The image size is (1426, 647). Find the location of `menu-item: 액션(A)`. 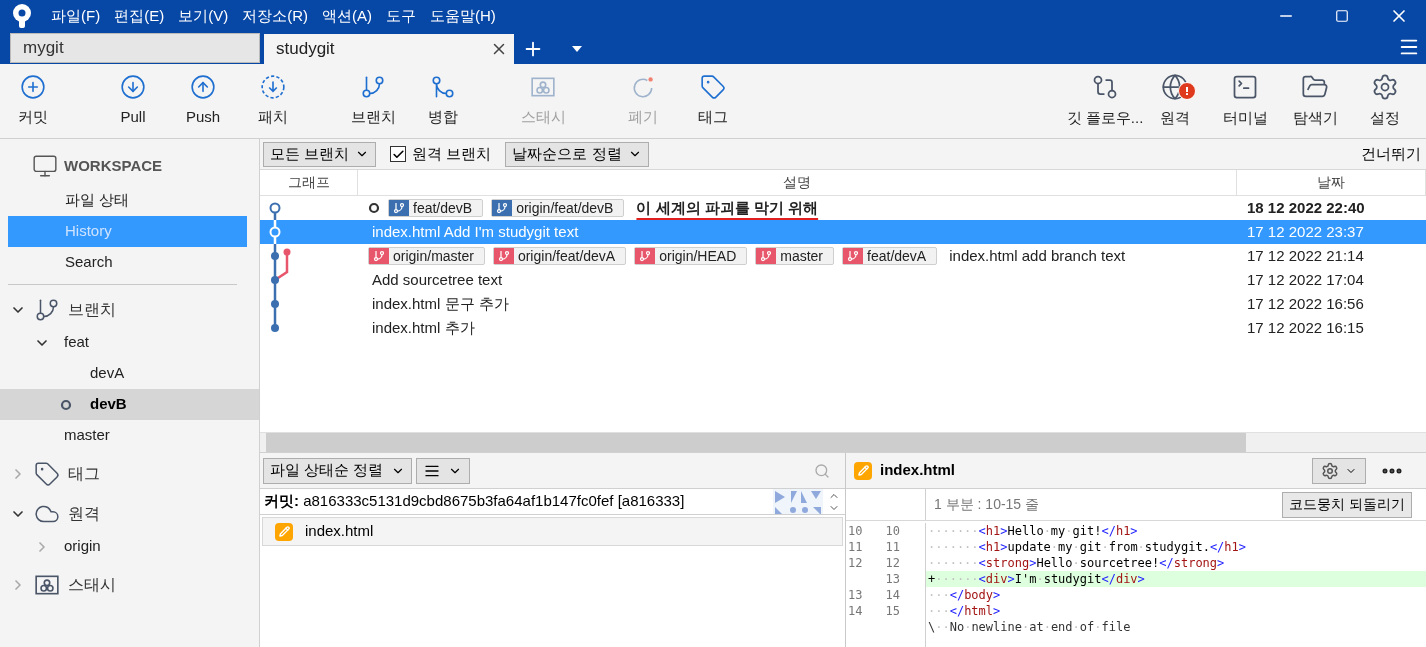

menu-item: 액션(A) is located at coordinates (347, 16).